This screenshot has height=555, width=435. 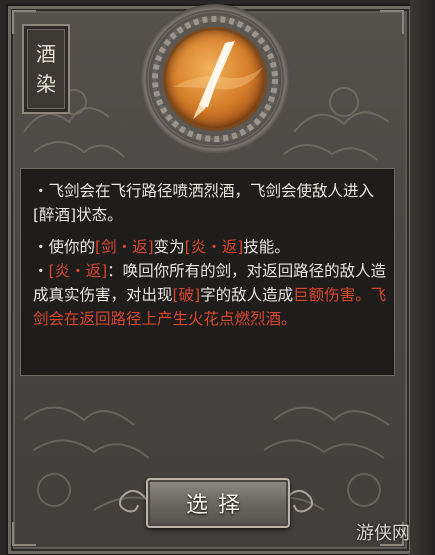 I want to click on description-text: 变为, so click(x=169, y=247).